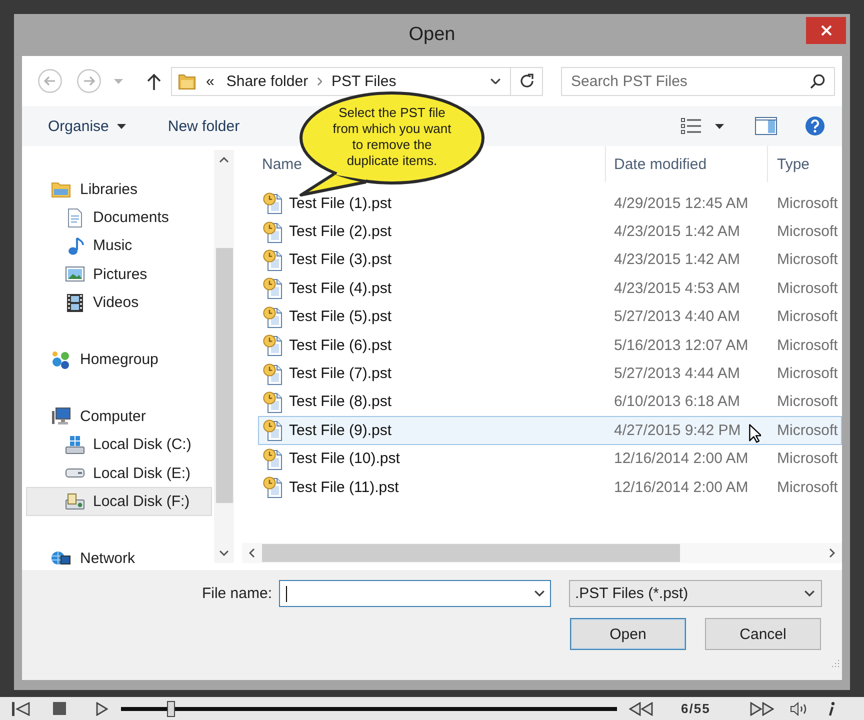  I want to click on drive-icon, so click(75, 473).